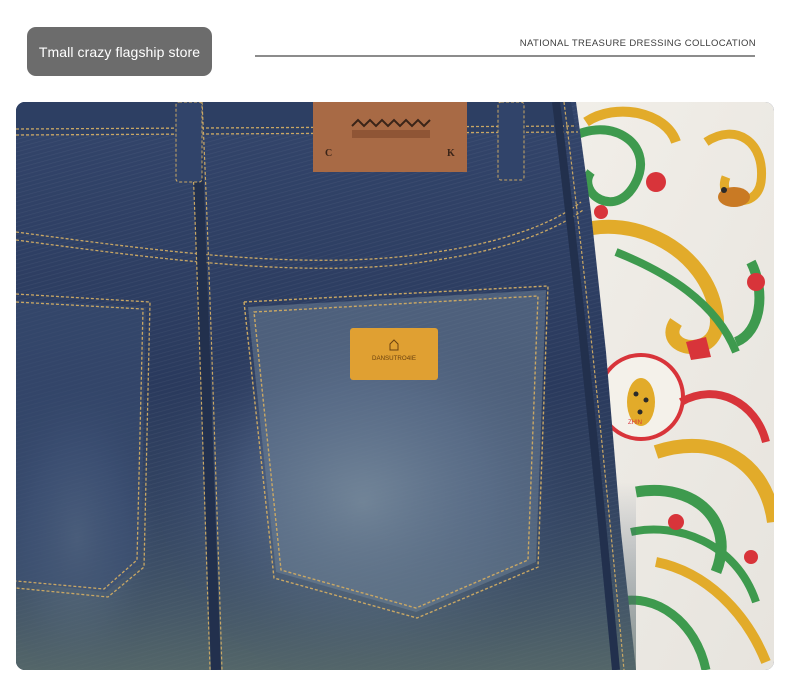 The width and height of the screenshot is (790, 673). Describe the element at coordinates (394, 354) in the screenshot. I see `pocket-brand-patch` at that location.